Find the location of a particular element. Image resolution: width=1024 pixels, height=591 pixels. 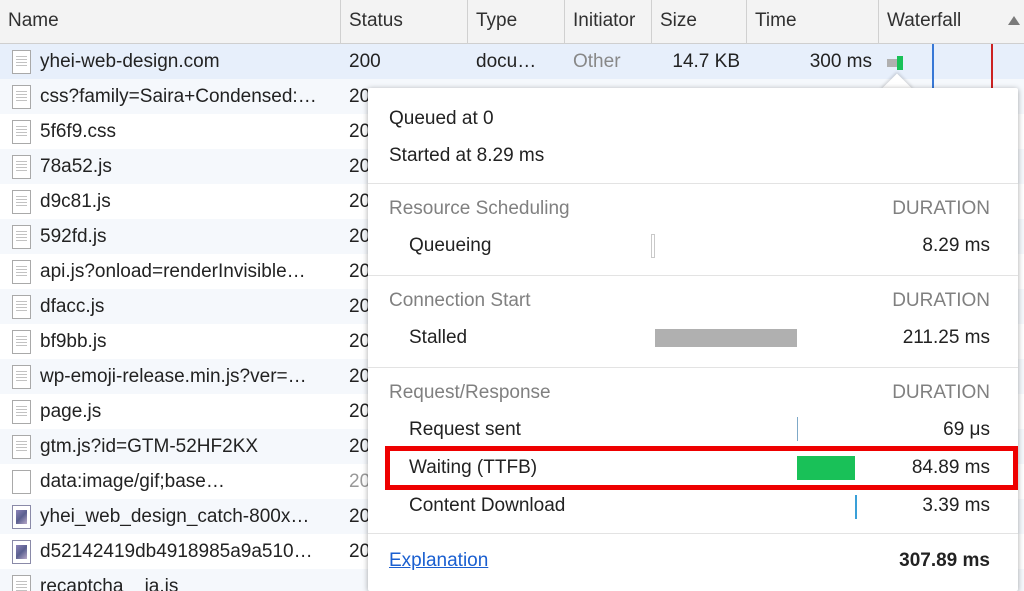

timing-value-queueing: 8.29 ms is located at coordinates (956, 245).